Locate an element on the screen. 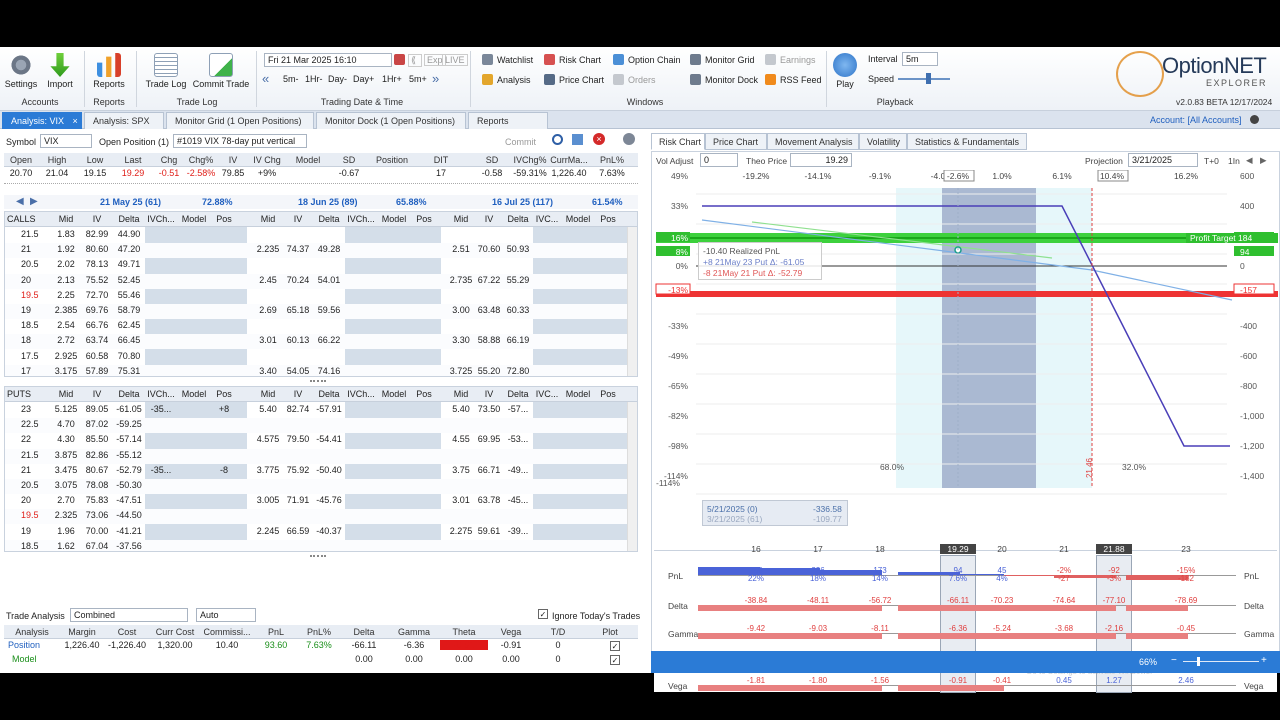 This screenshot has height=720, width=1280. gear-icon is located at coordinates (629, 139).